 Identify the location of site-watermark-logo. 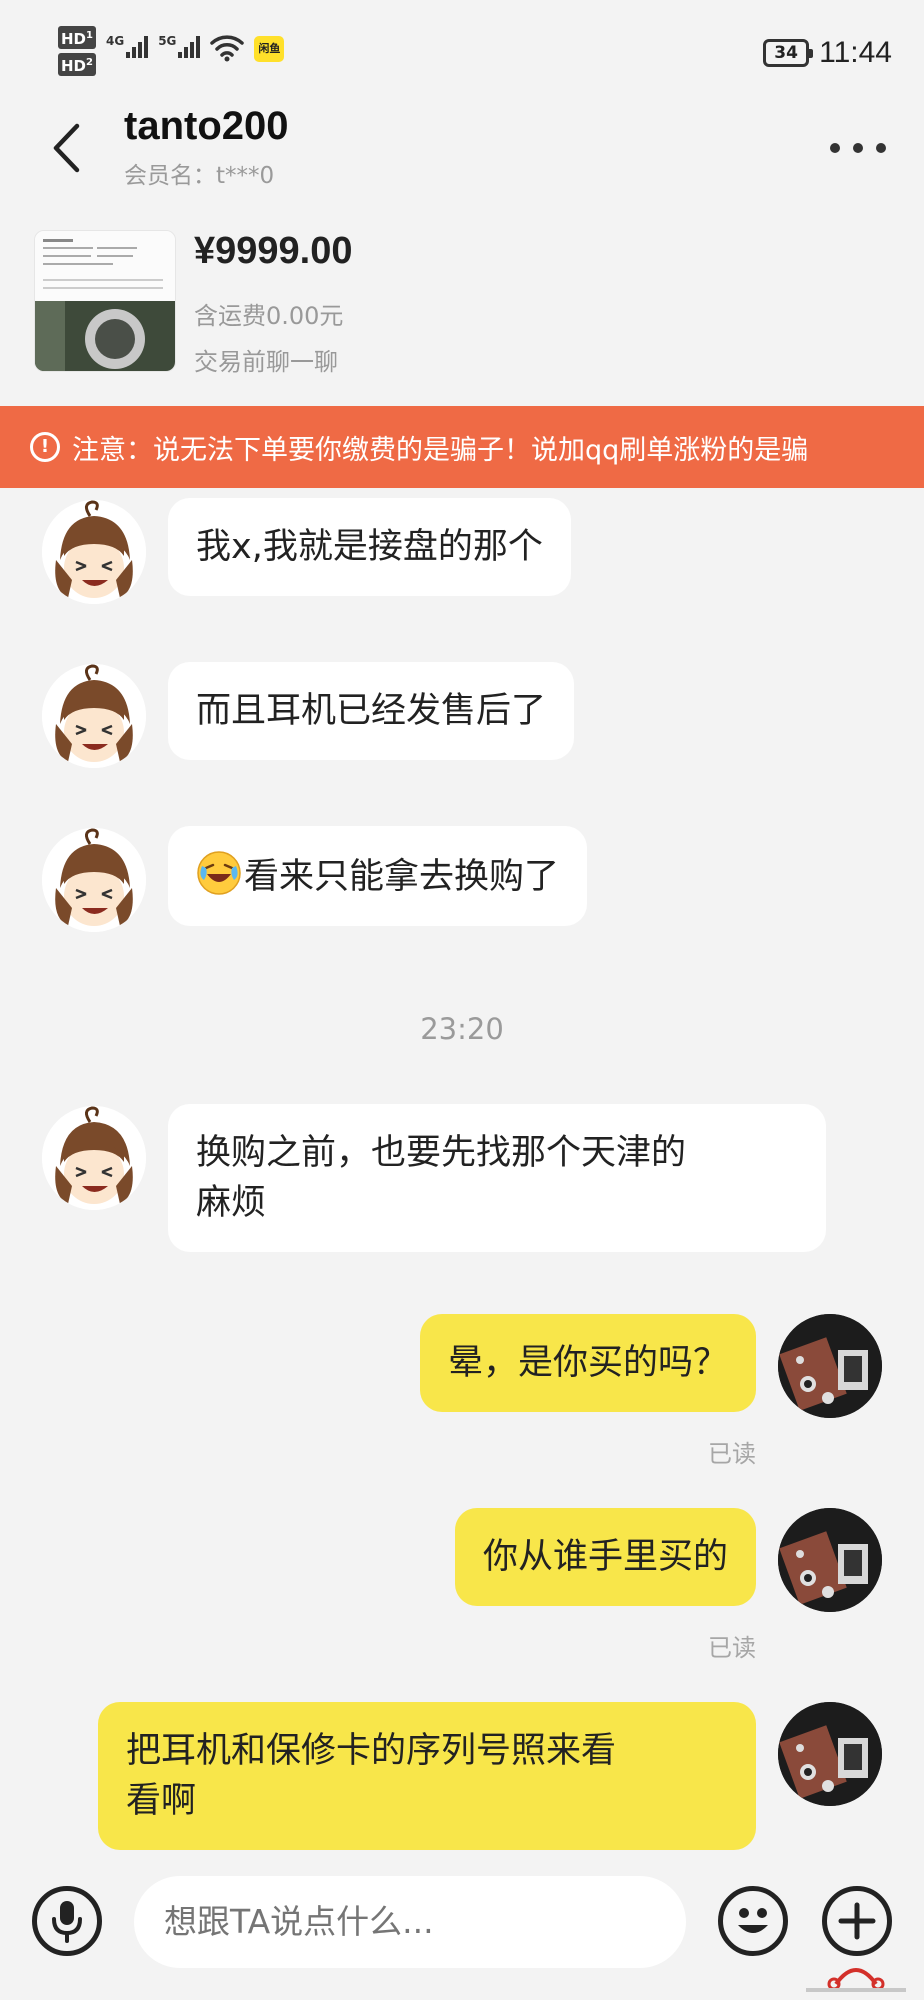
(856, 1980).